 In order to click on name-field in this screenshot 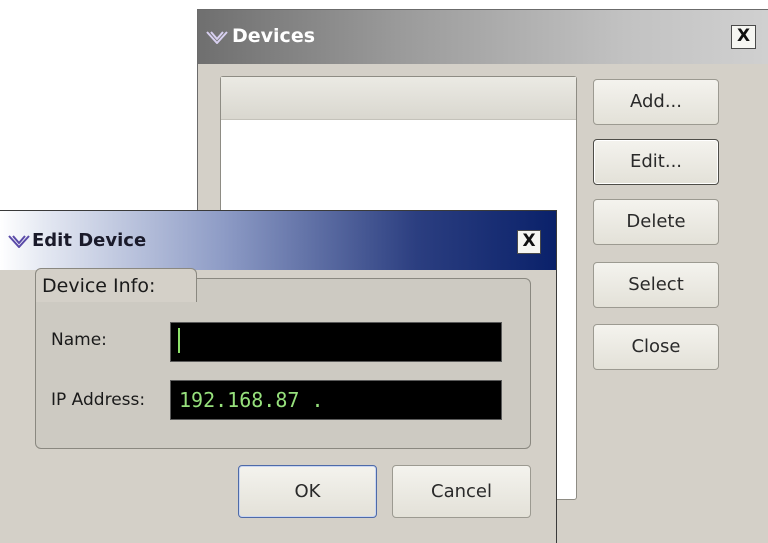, I will do `click(336, 342)`.